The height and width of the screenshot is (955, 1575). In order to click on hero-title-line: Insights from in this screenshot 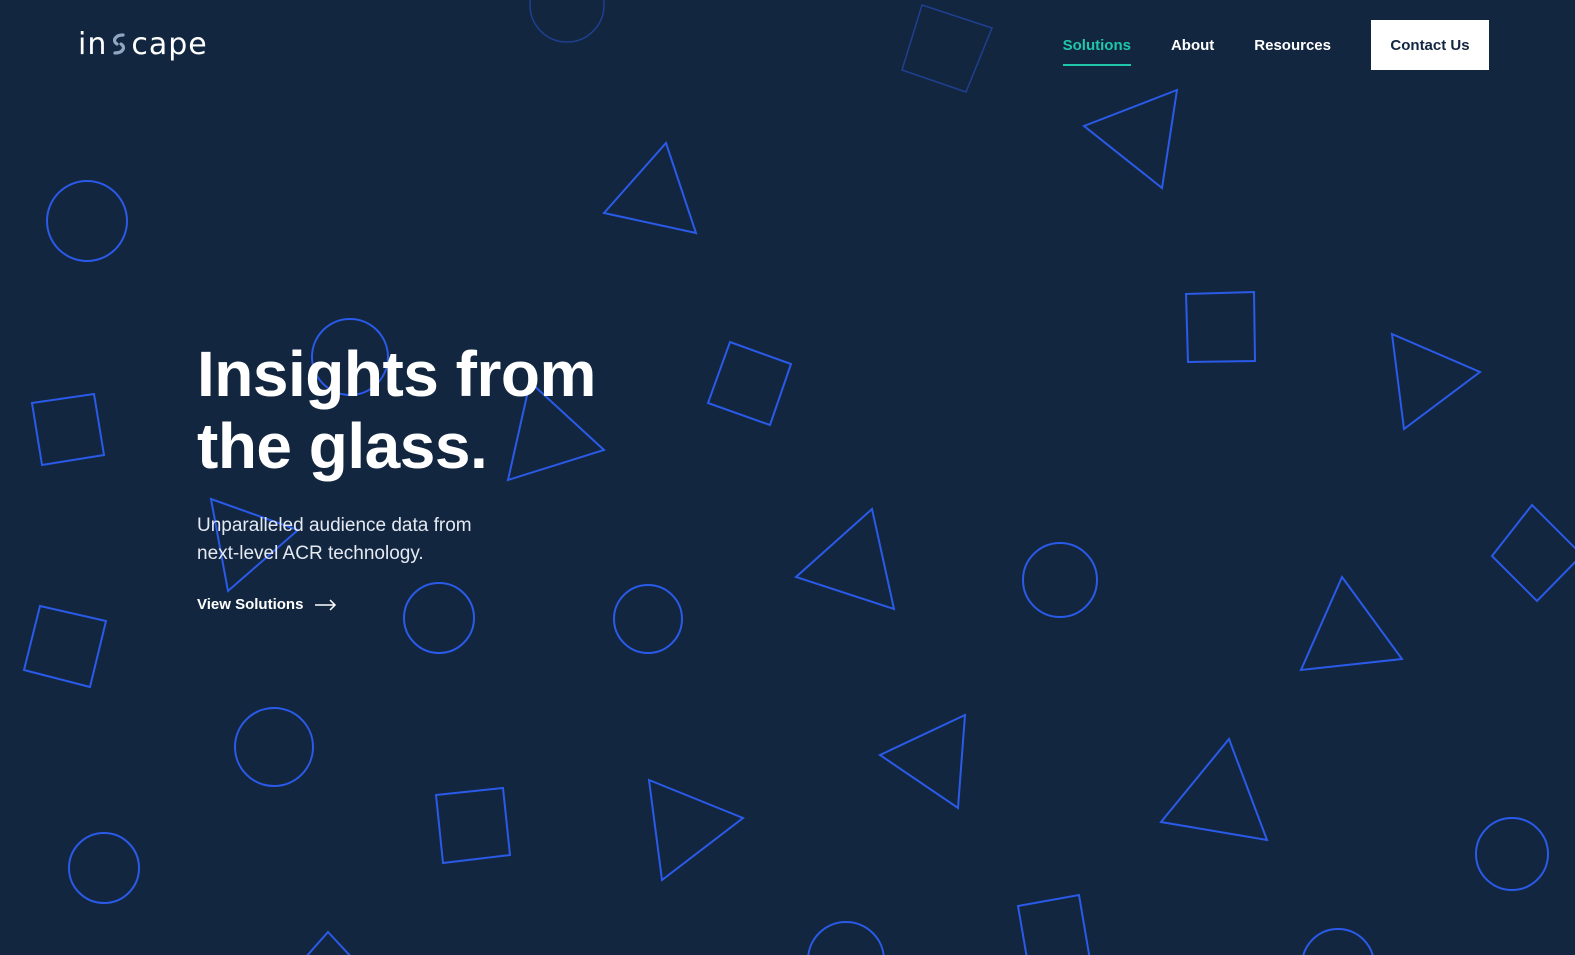, I will do `click(396, 374)`.